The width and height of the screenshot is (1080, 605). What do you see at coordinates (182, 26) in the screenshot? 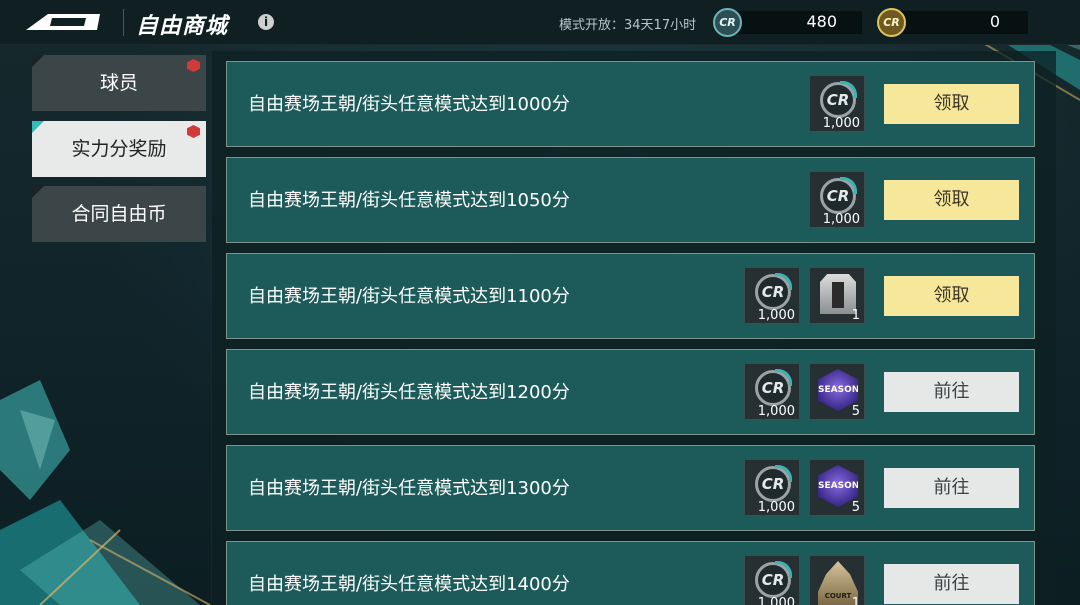
I see `page-title: 自由商城` at bounding box center [182, 26].